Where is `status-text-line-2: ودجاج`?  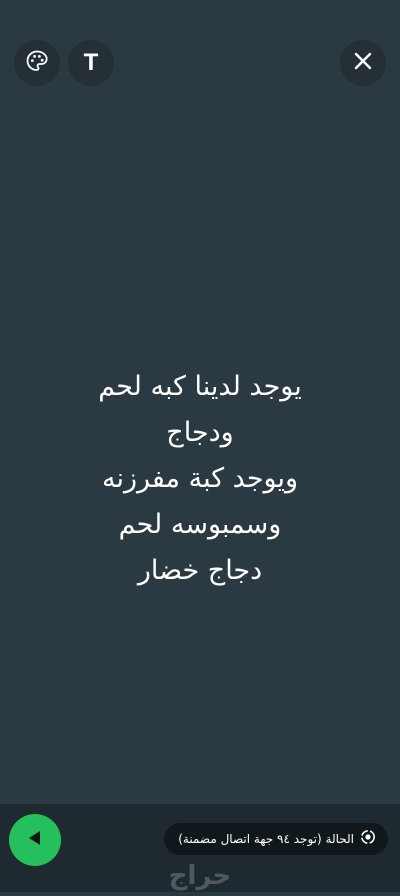
status-text-line-2: ودجاج is located at coordinates (200, 432).